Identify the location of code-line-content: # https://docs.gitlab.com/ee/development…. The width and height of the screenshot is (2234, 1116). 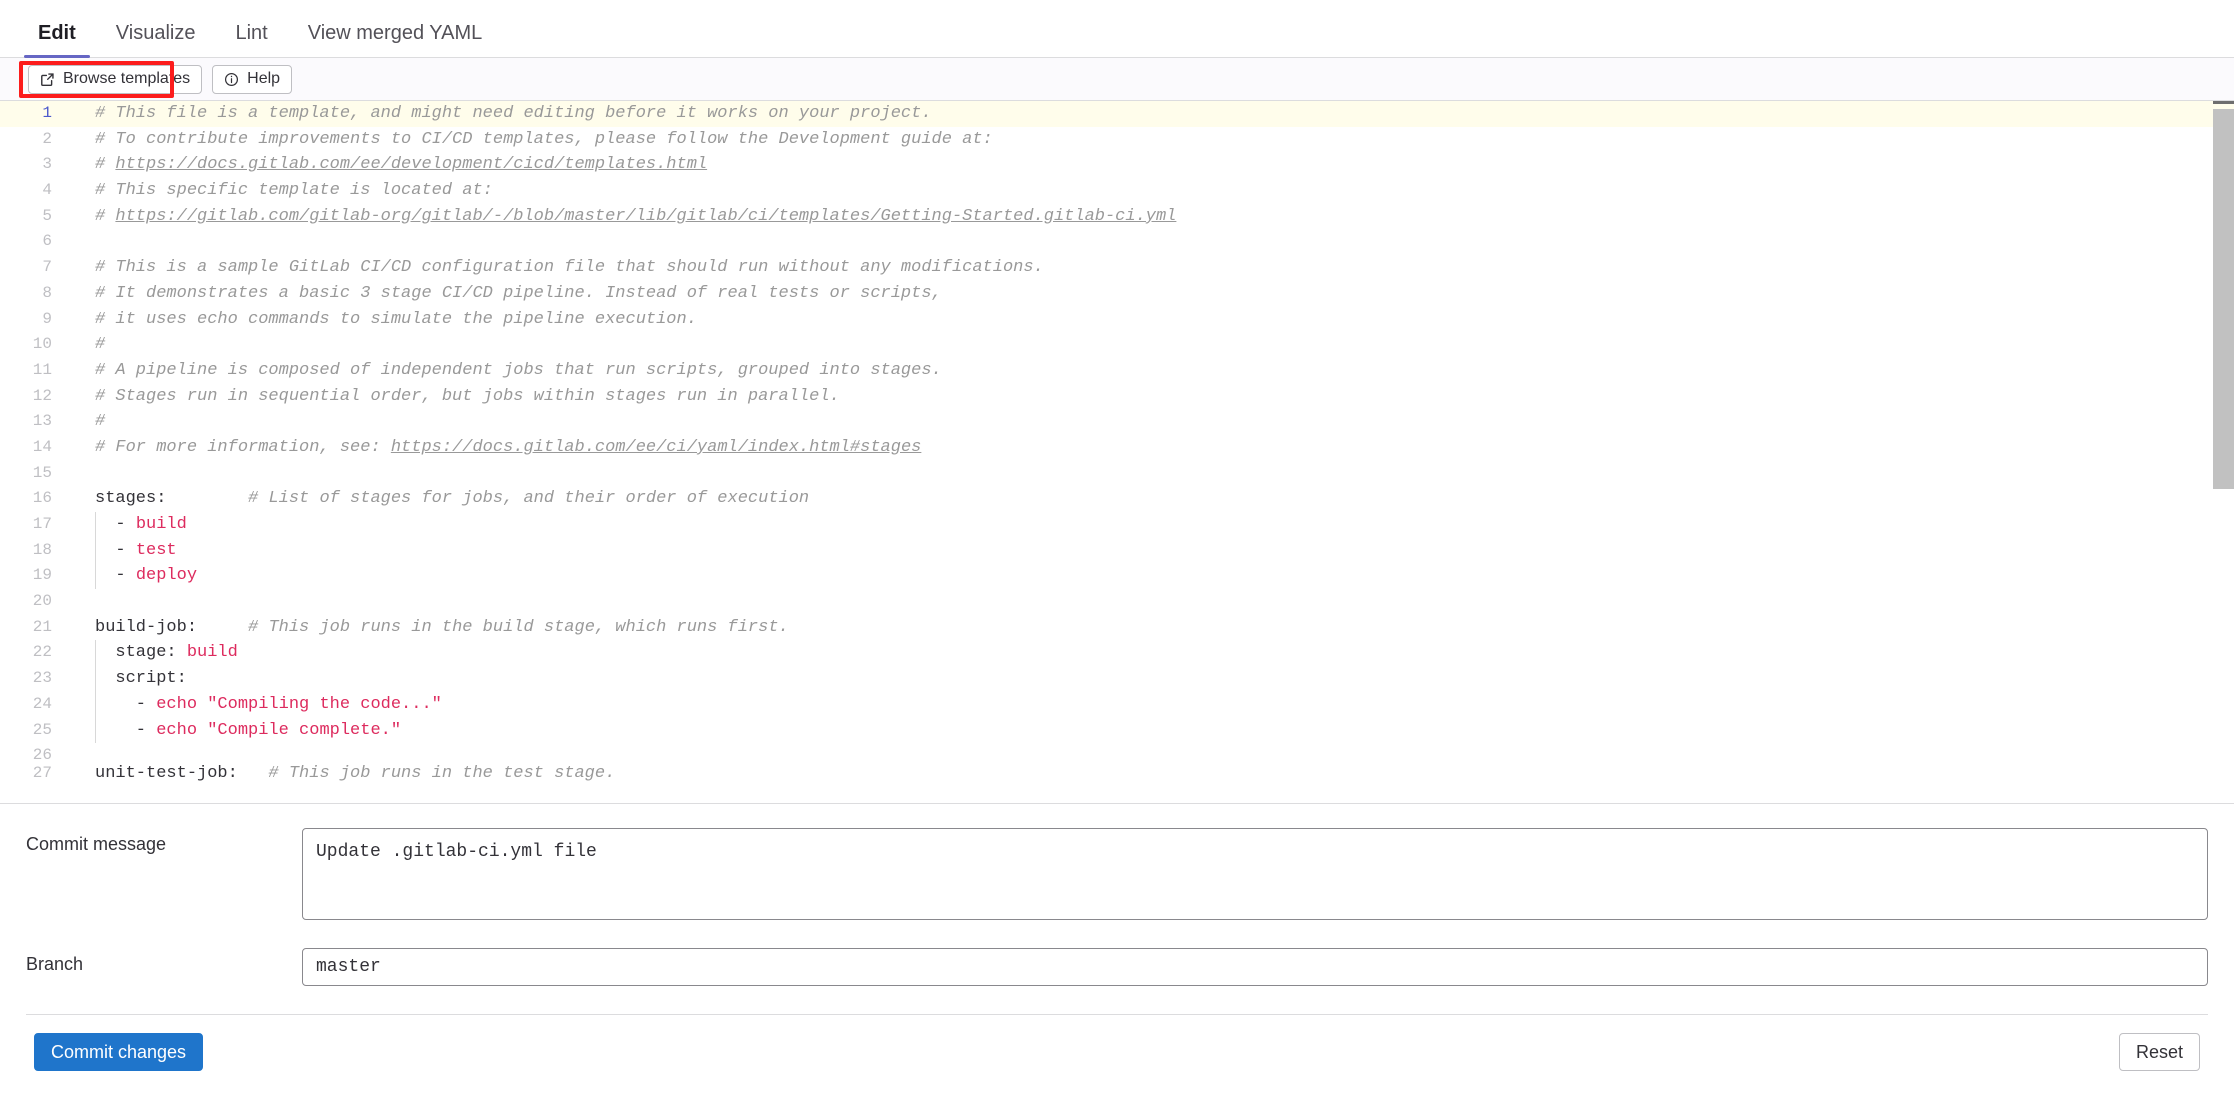
(1155, 165).